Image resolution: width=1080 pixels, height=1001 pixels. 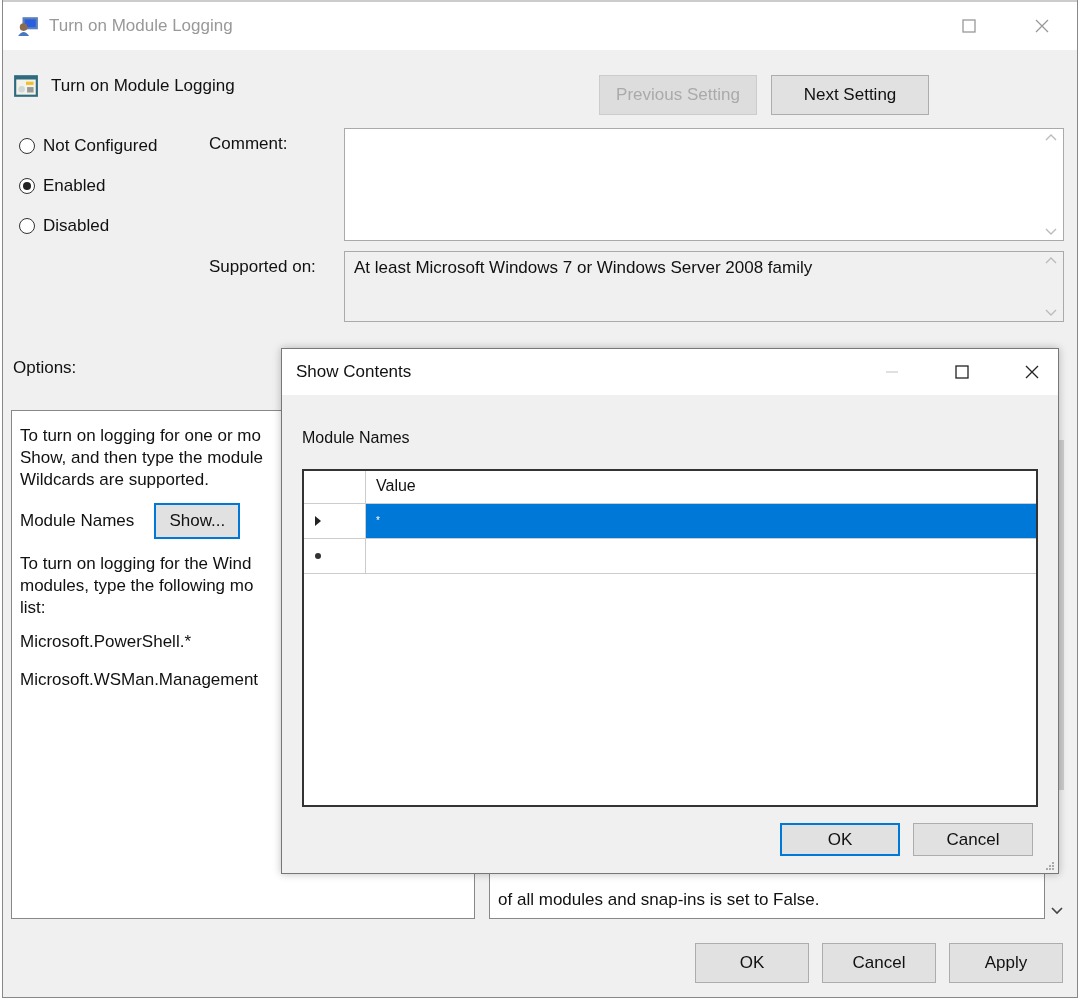 I want to click on text-line: To turn on logging for the Wind, so click(x=136, y=564).